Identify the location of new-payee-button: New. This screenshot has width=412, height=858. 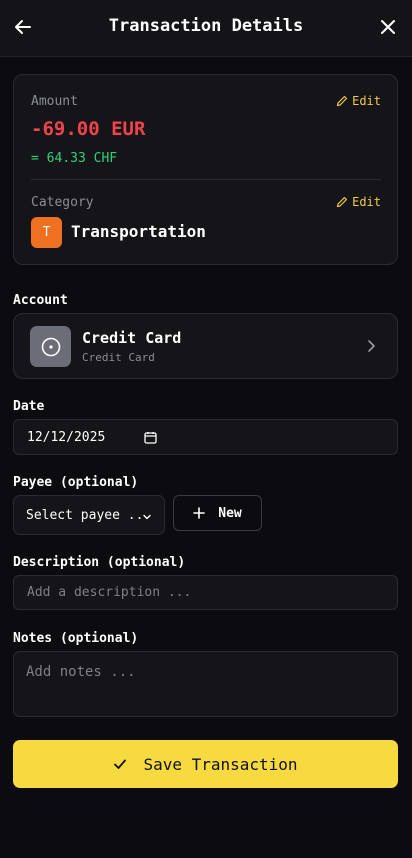
(217, 513).